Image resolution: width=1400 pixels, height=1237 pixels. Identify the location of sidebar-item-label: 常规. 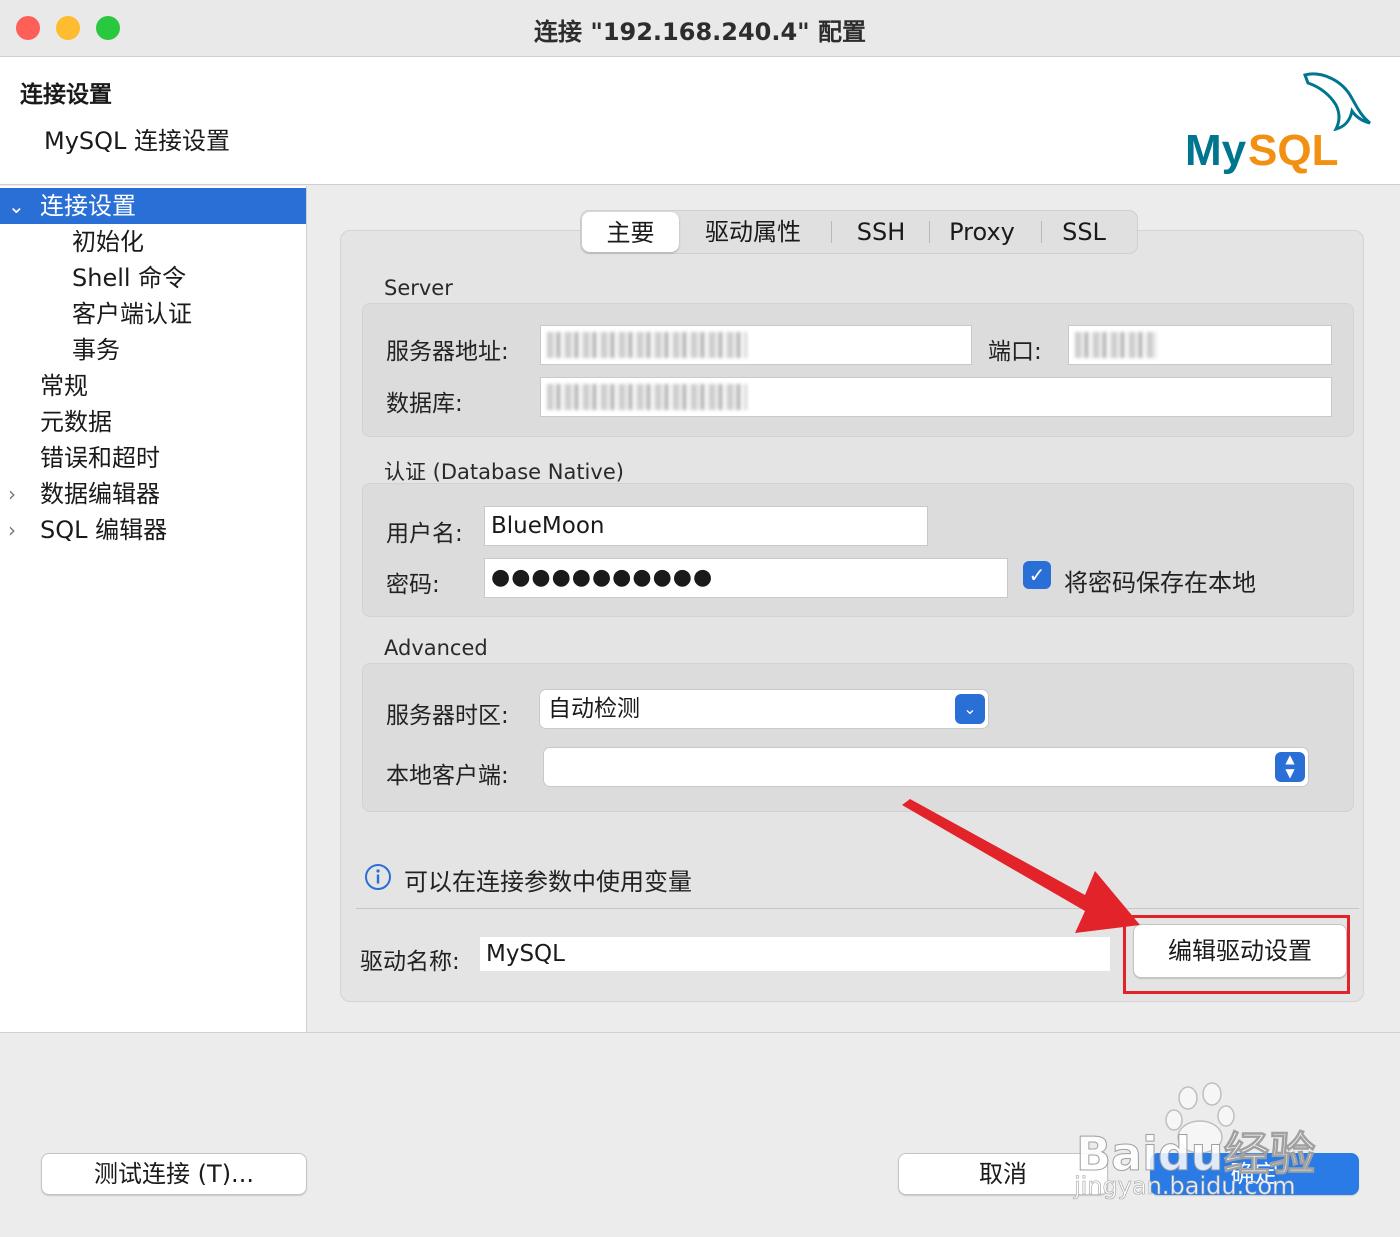
(64, 386).